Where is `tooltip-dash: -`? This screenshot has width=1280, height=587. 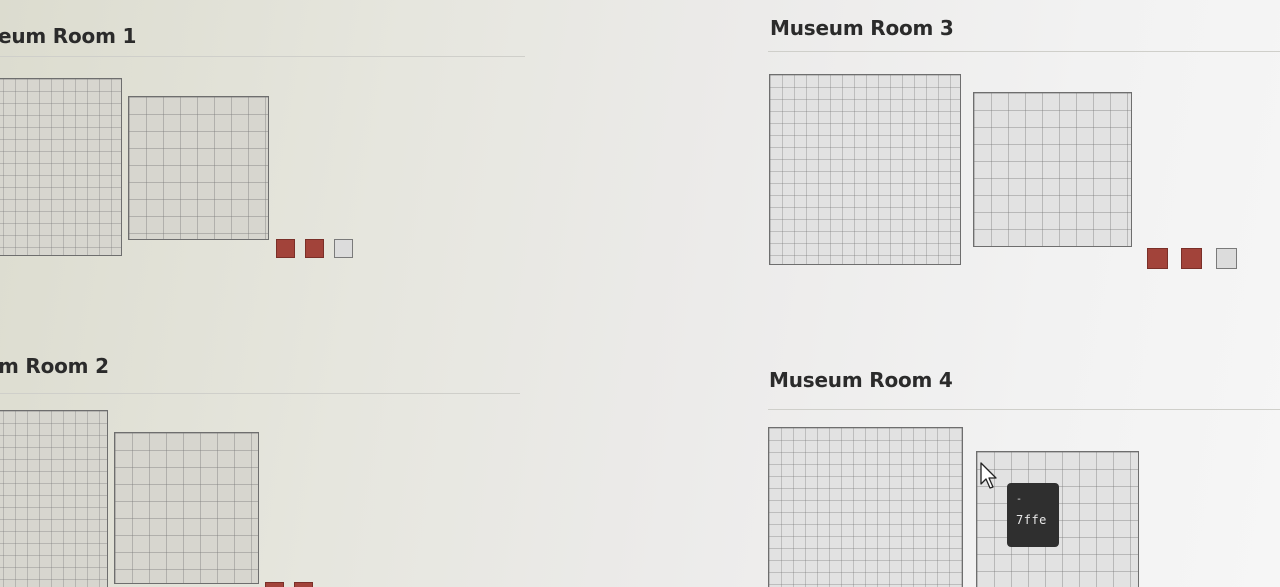 tooltip-dash: - is located at coordinates (1019, 499).